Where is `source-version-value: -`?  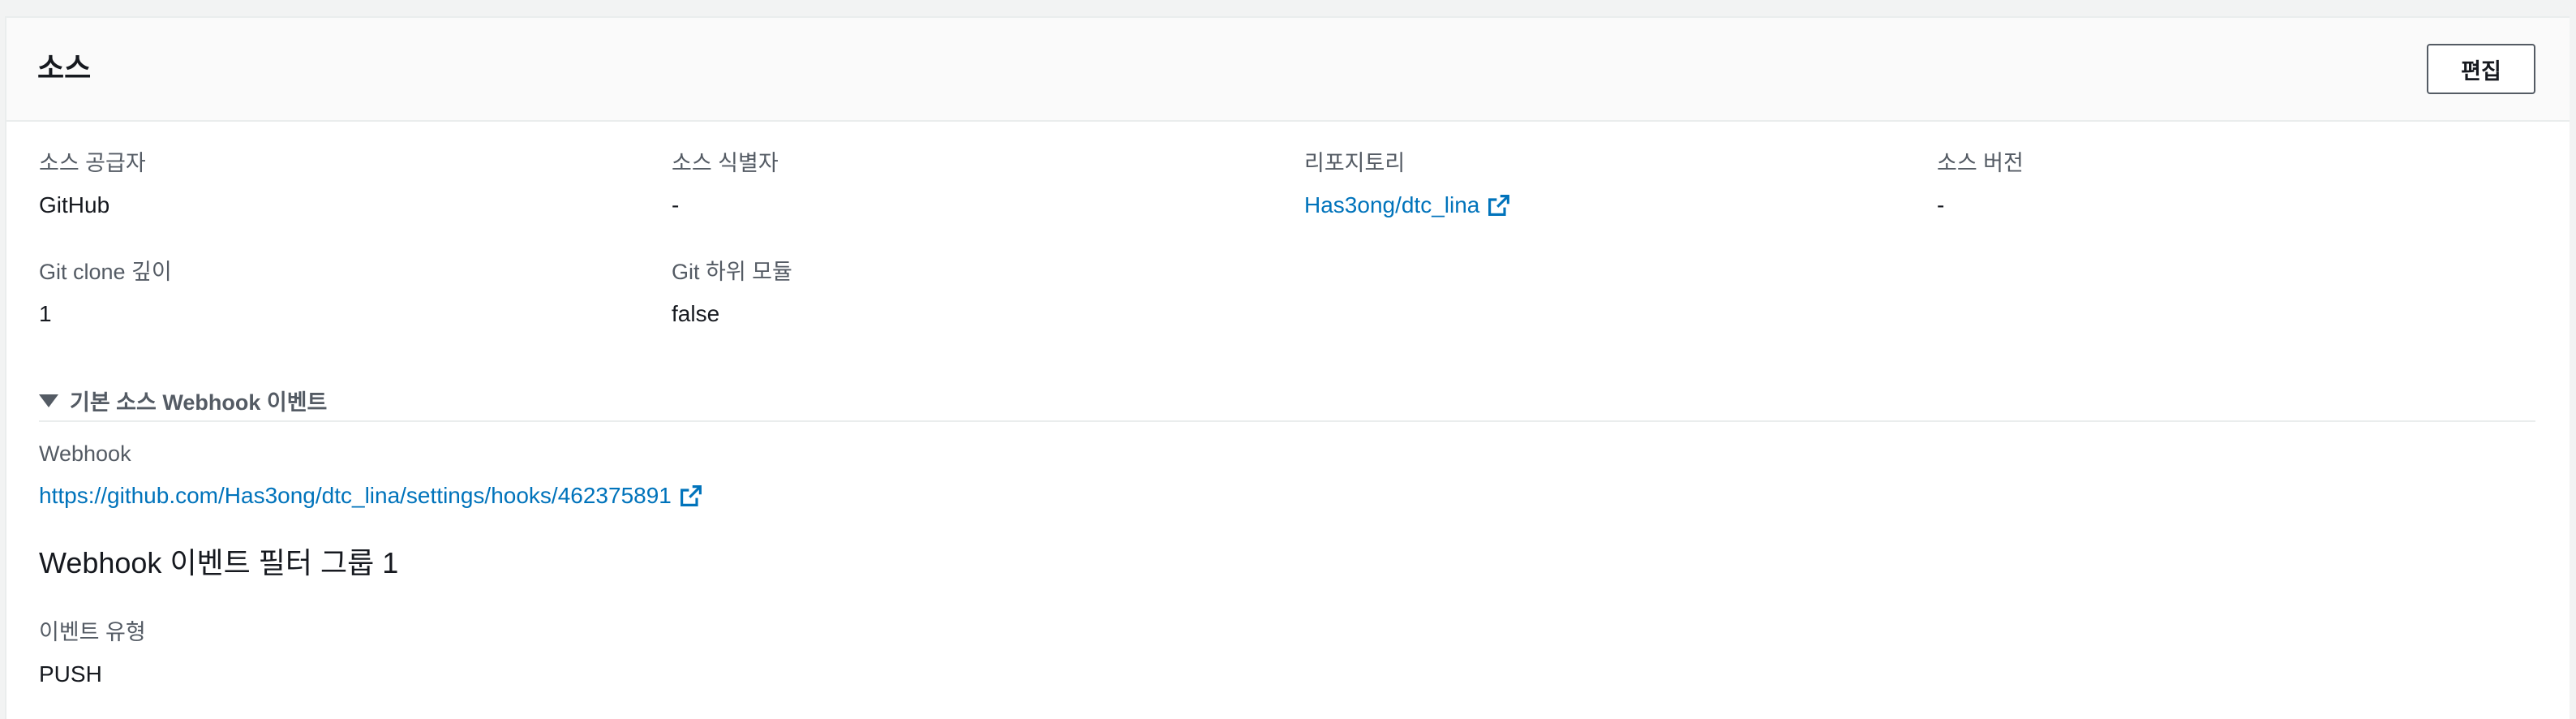 source-version-value: - is located at coordinates (1941, 205).